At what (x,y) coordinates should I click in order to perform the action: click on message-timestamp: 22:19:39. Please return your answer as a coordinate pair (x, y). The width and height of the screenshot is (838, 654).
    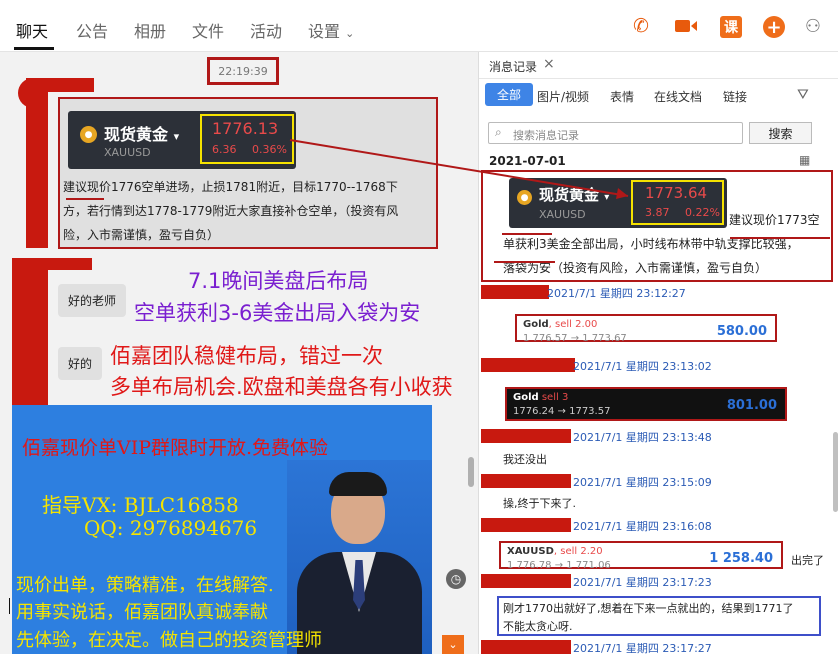
    Looking at the image, I should click on (243, 71).